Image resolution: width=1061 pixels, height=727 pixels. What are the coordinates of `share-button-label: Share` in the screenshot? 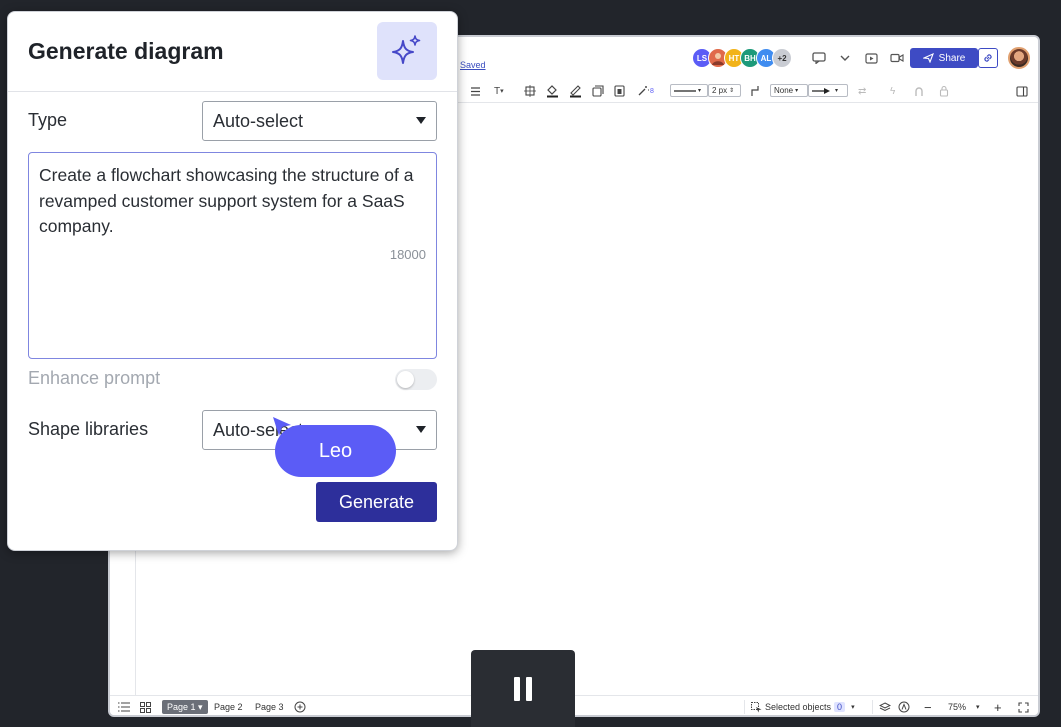 It's located at (952, 58).